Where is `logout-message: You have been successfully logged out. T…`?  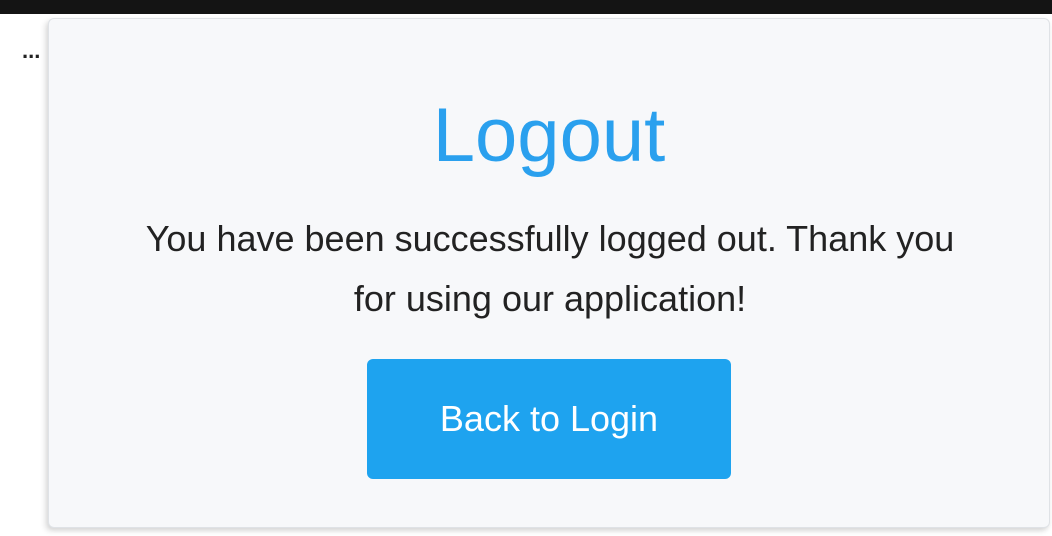
logout-message: You have been successfully logged out. T… is located at coordinates (550, 268).